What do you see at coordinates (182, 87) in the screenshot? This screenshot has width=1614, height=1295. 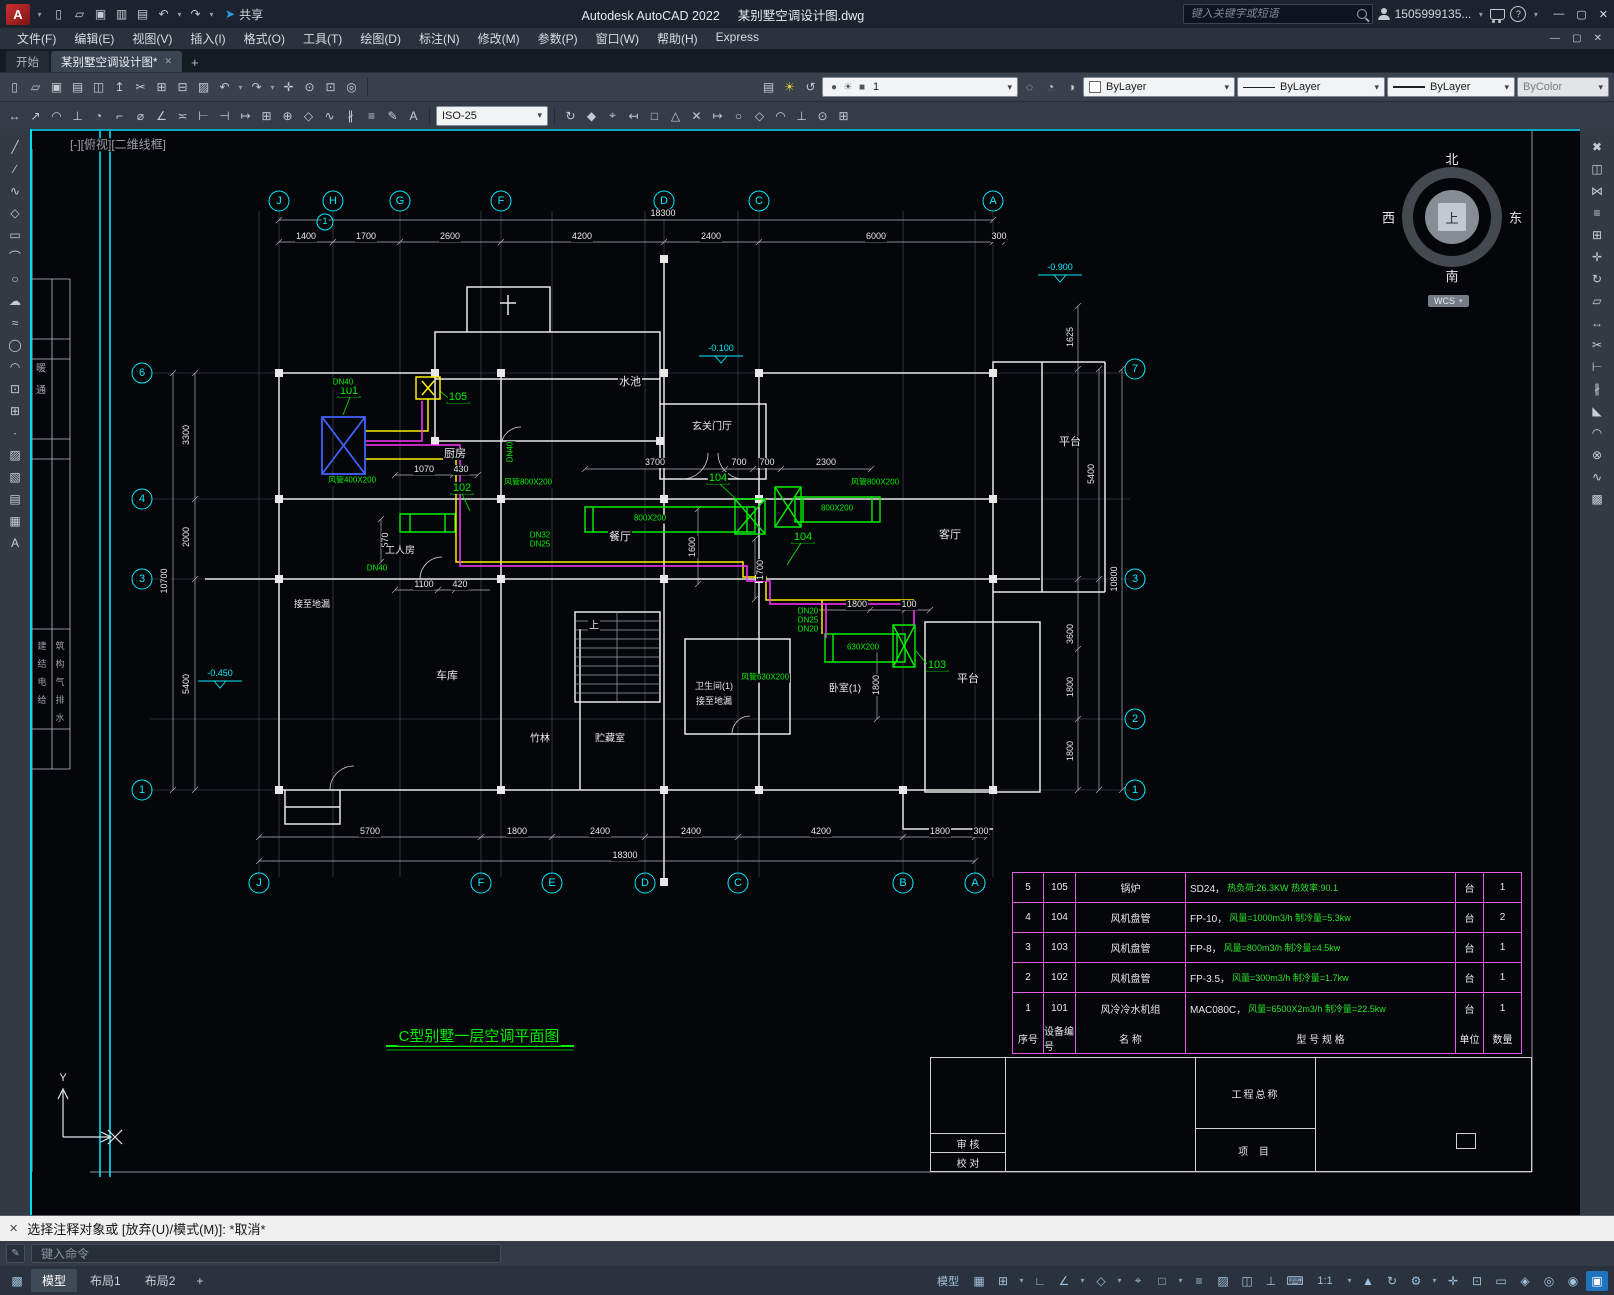 I see `paste-icon: ⊟` at bounding box center [182, 87].